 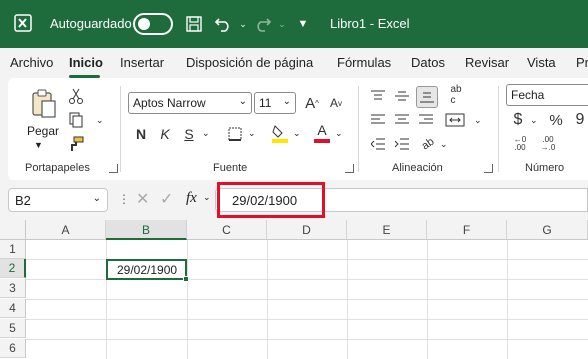 What do you see at coordinates (186, 279) in the screenshot?
I see `fill-handle` at bounding box center [186, 279].